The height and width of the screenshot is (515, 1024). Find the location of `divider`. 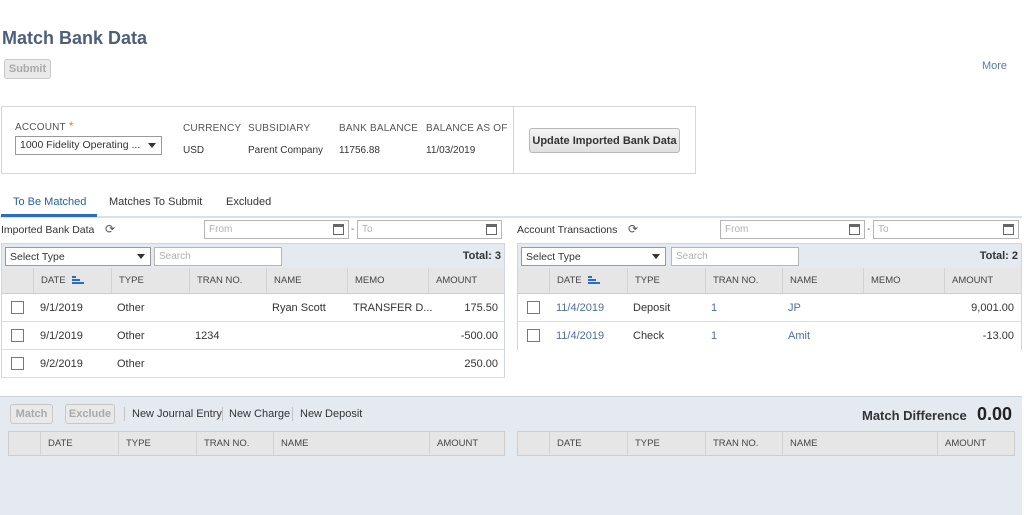

divider is located at coordinates (292, 414).